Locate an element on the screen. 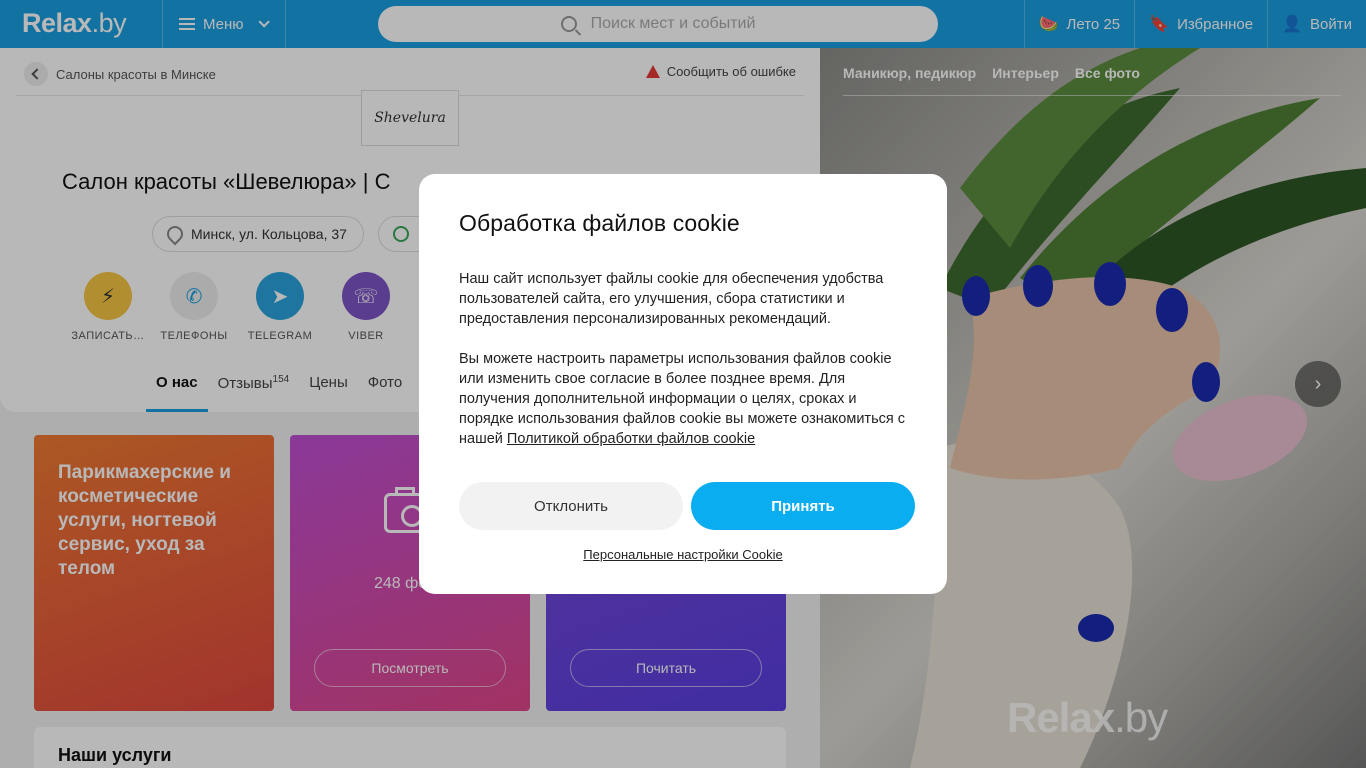  decline-button: Отклонить is located at coordinates (571, 506).